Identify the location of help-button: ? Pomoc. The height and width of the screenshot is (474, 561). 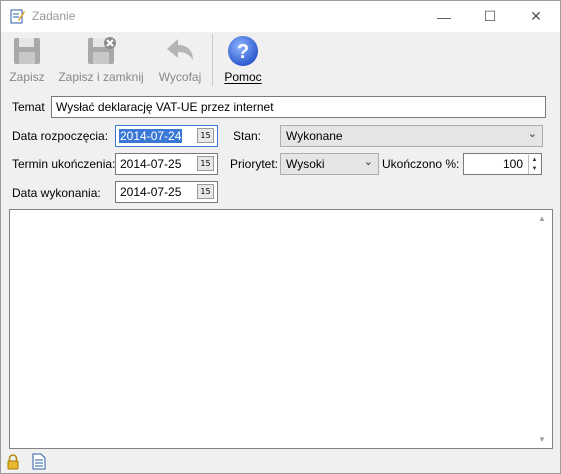
(243, 59).